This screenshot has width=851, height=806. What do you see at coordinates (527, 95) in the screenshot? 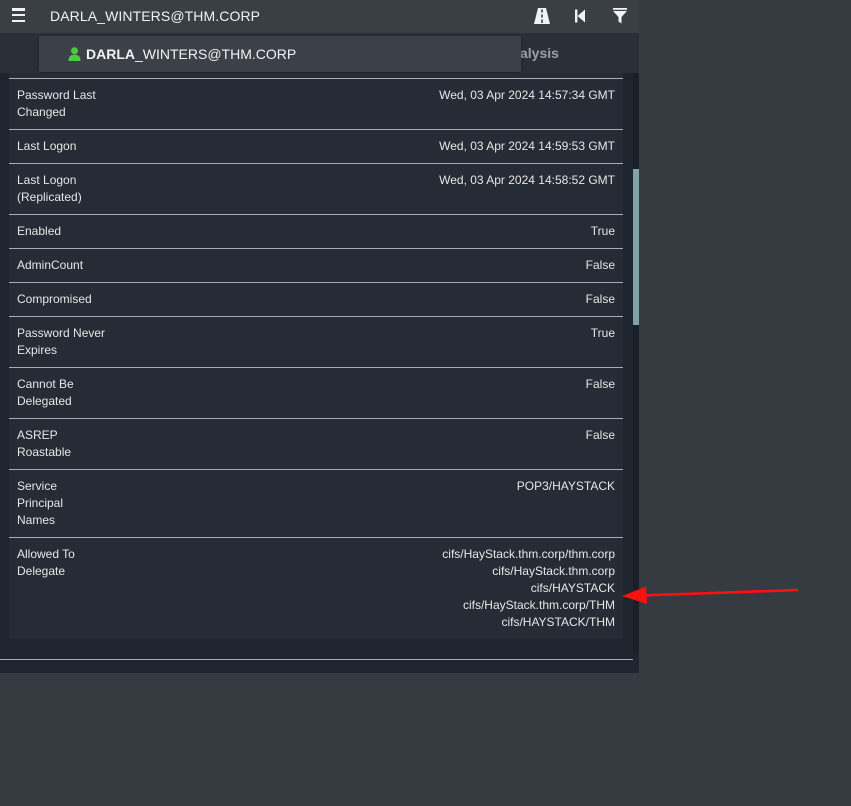
I see `property-value: Wed, 03 Apr 2024 14:57:34 GMT` at bounding box center [527, 95].